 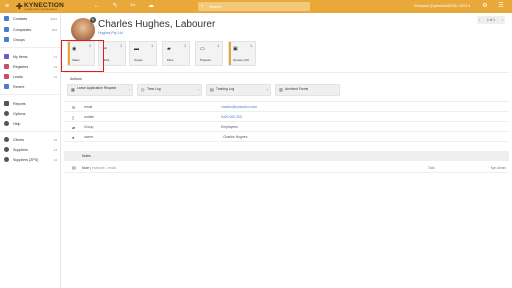 I want to click on note-status: Todo, so click(x=431, y=168).